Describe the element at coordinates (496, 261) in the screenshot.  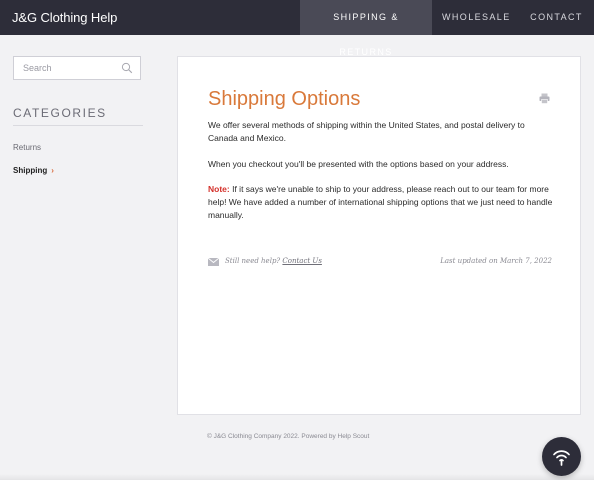
I see `last-updated: Last updated on March 7, 2022` at that location.